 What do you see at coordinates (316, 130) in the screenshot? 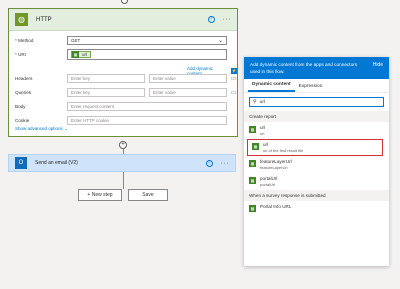
I see `dynamic-item-url: ▦ url url` at bounding box center [316, 130].